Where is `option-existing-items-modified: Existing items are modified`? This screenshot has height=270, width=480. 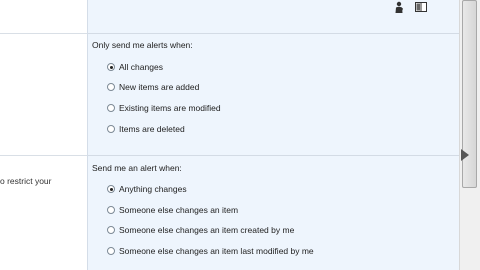
option-existing-items-modified: Existing items are modified is located at coordinates (164, 108).